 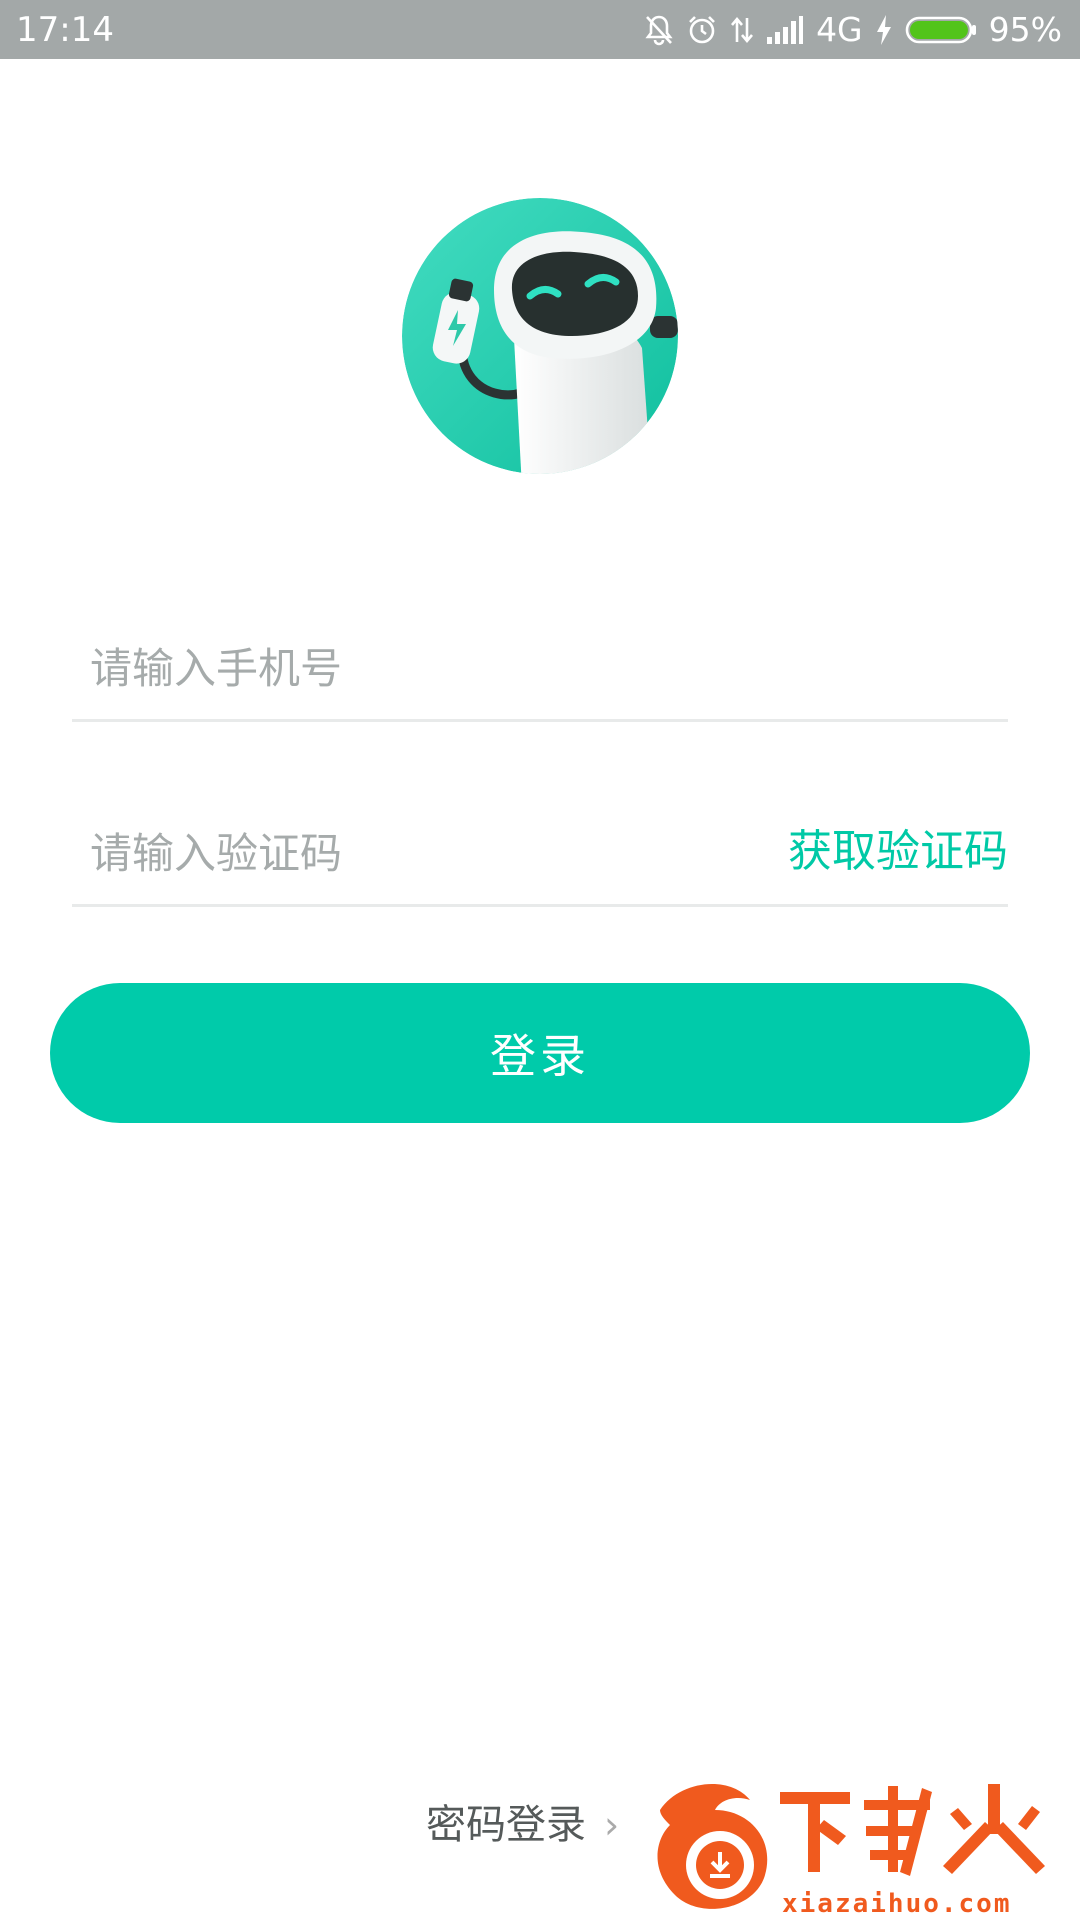 I want to click on chevron-right-icon: ›, so click(x=612, y=1825).